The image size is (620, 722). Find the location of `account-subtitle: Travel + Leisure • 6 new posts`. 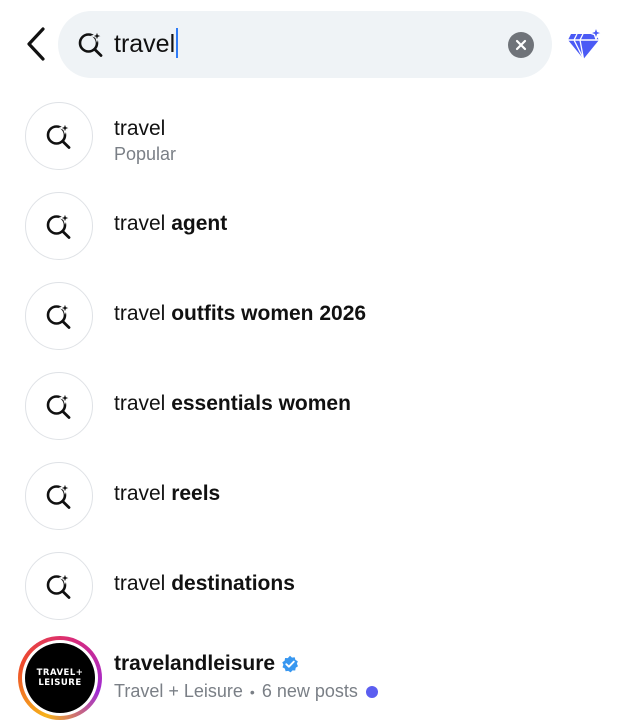

account-subtitle: Travel + Leisure • 6 new posts is located at coordinates (246, 691).